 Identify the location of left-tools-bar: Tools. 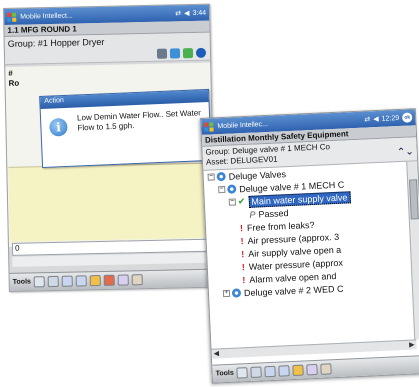
(112, 279).